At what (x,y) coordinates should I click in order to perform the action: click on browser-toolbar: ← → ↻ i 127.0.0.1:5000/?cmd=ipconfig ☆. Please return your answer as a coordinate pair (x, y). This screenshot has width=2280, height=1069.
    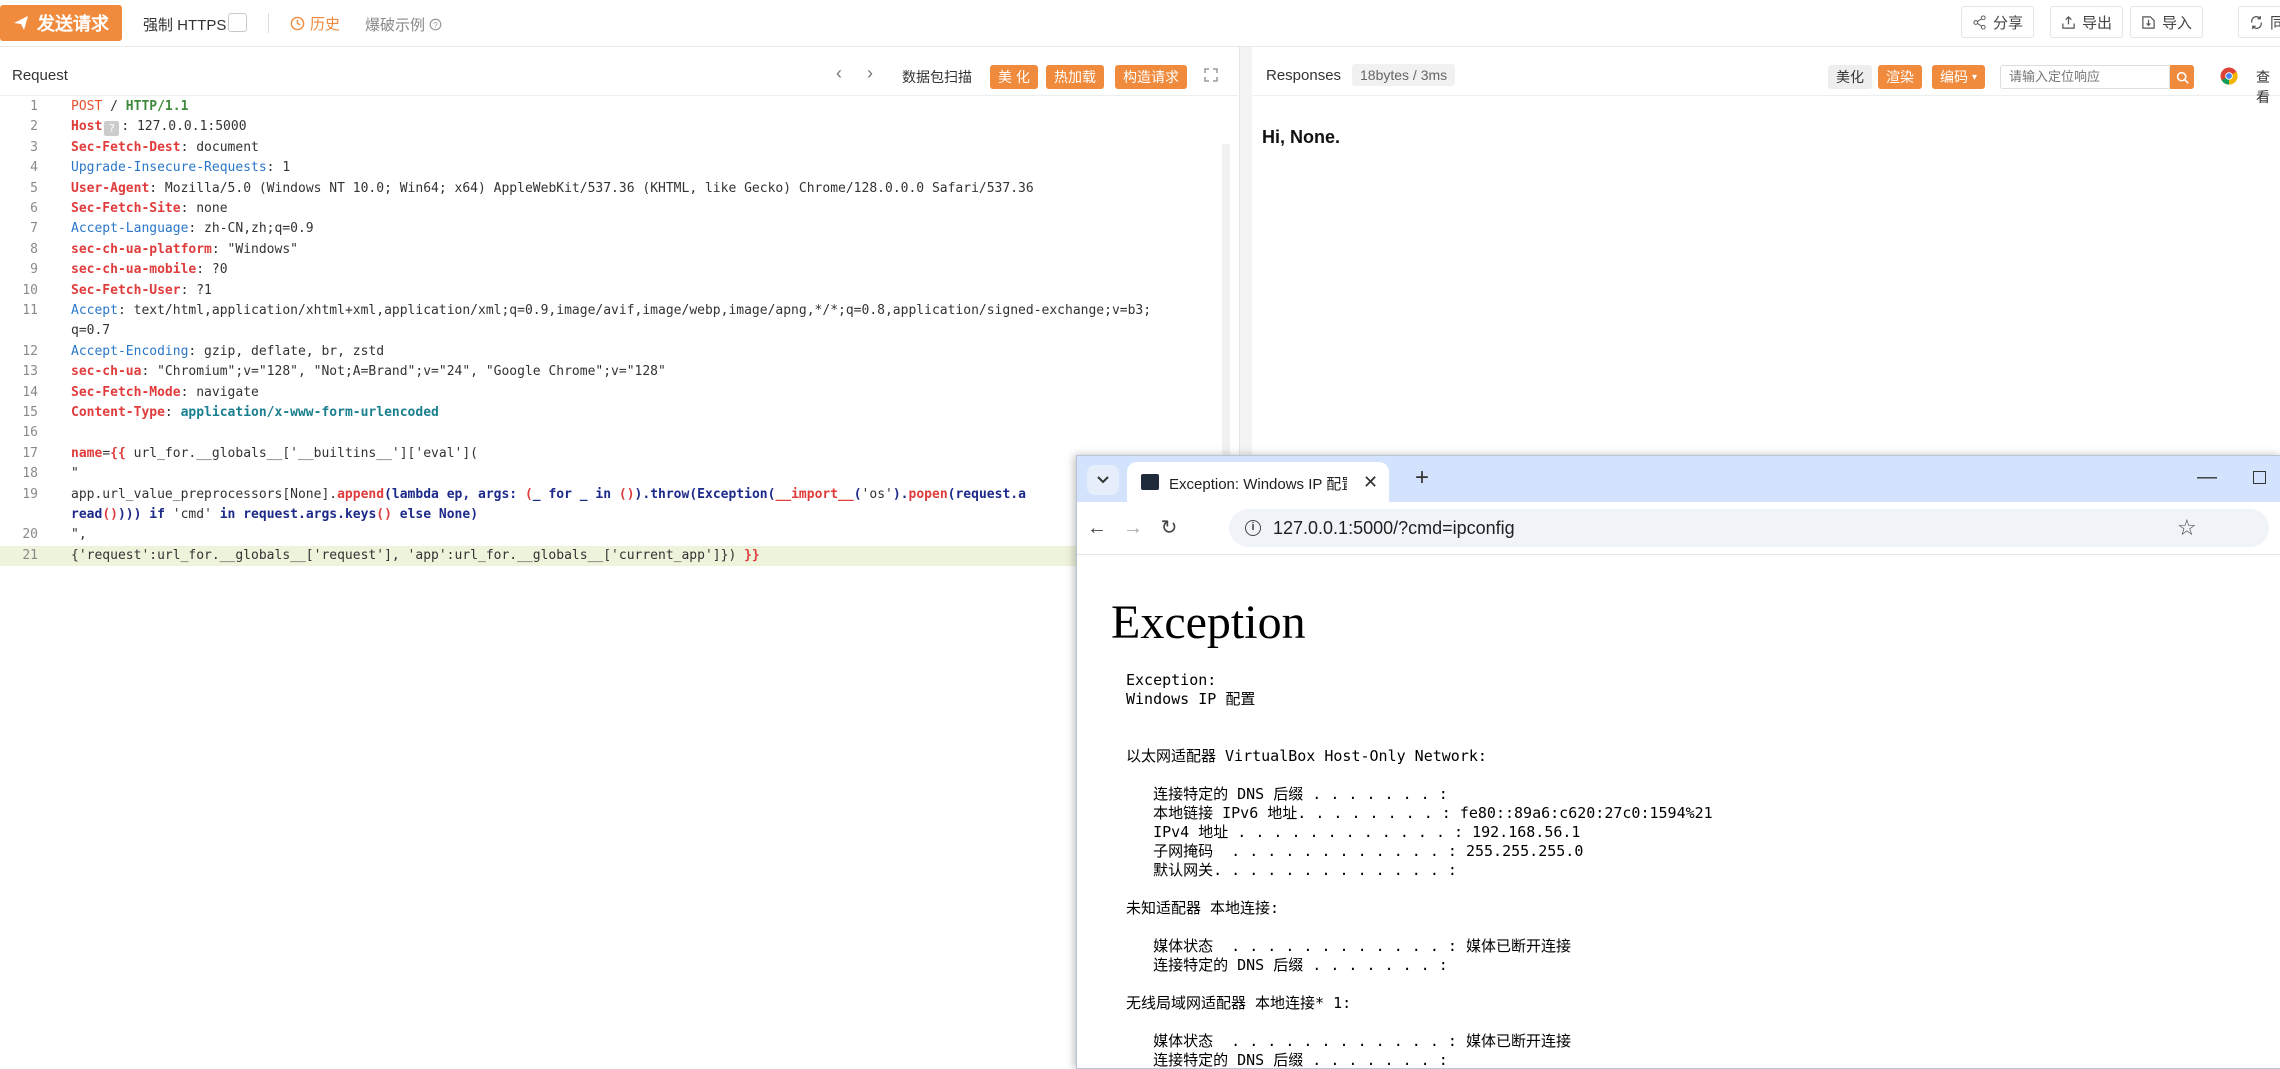
    Looking at the image, I should click on (1678, 528).